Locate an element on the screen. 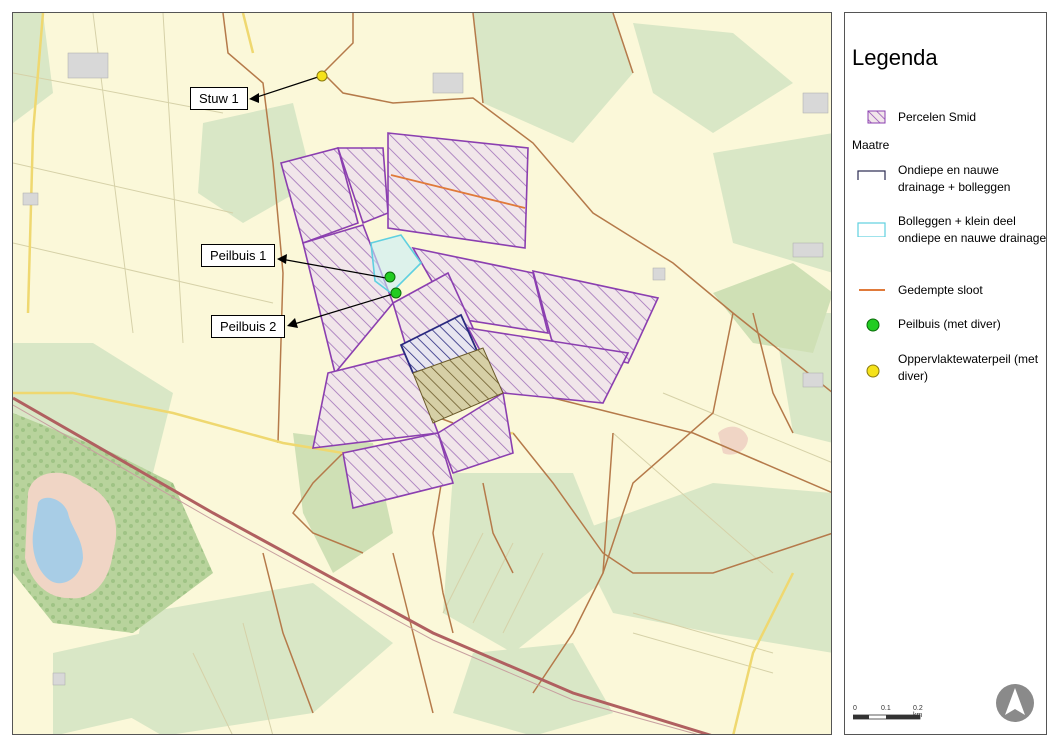  legend-title: Legenda is located at coordinates (895, 57).